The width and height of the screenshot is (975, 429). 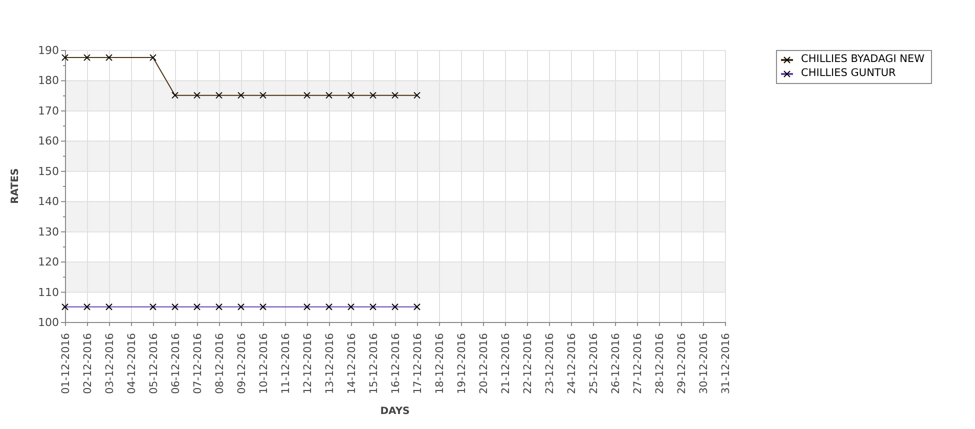 I want to click on tick-label: 100, so click(x=48, y=322).